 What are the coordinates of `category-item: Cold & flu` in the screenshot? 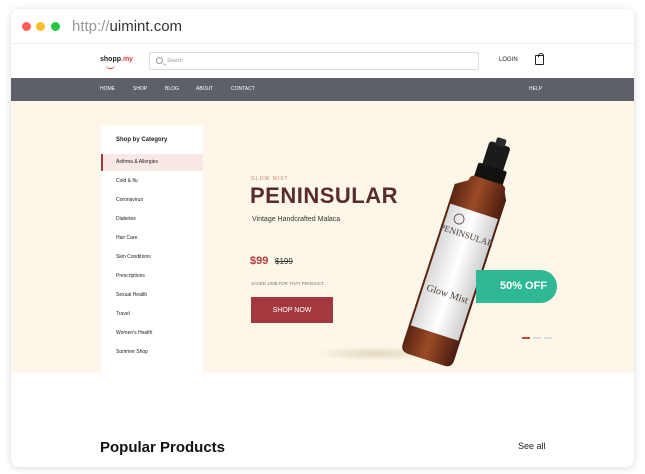 It's located at (152, 181).